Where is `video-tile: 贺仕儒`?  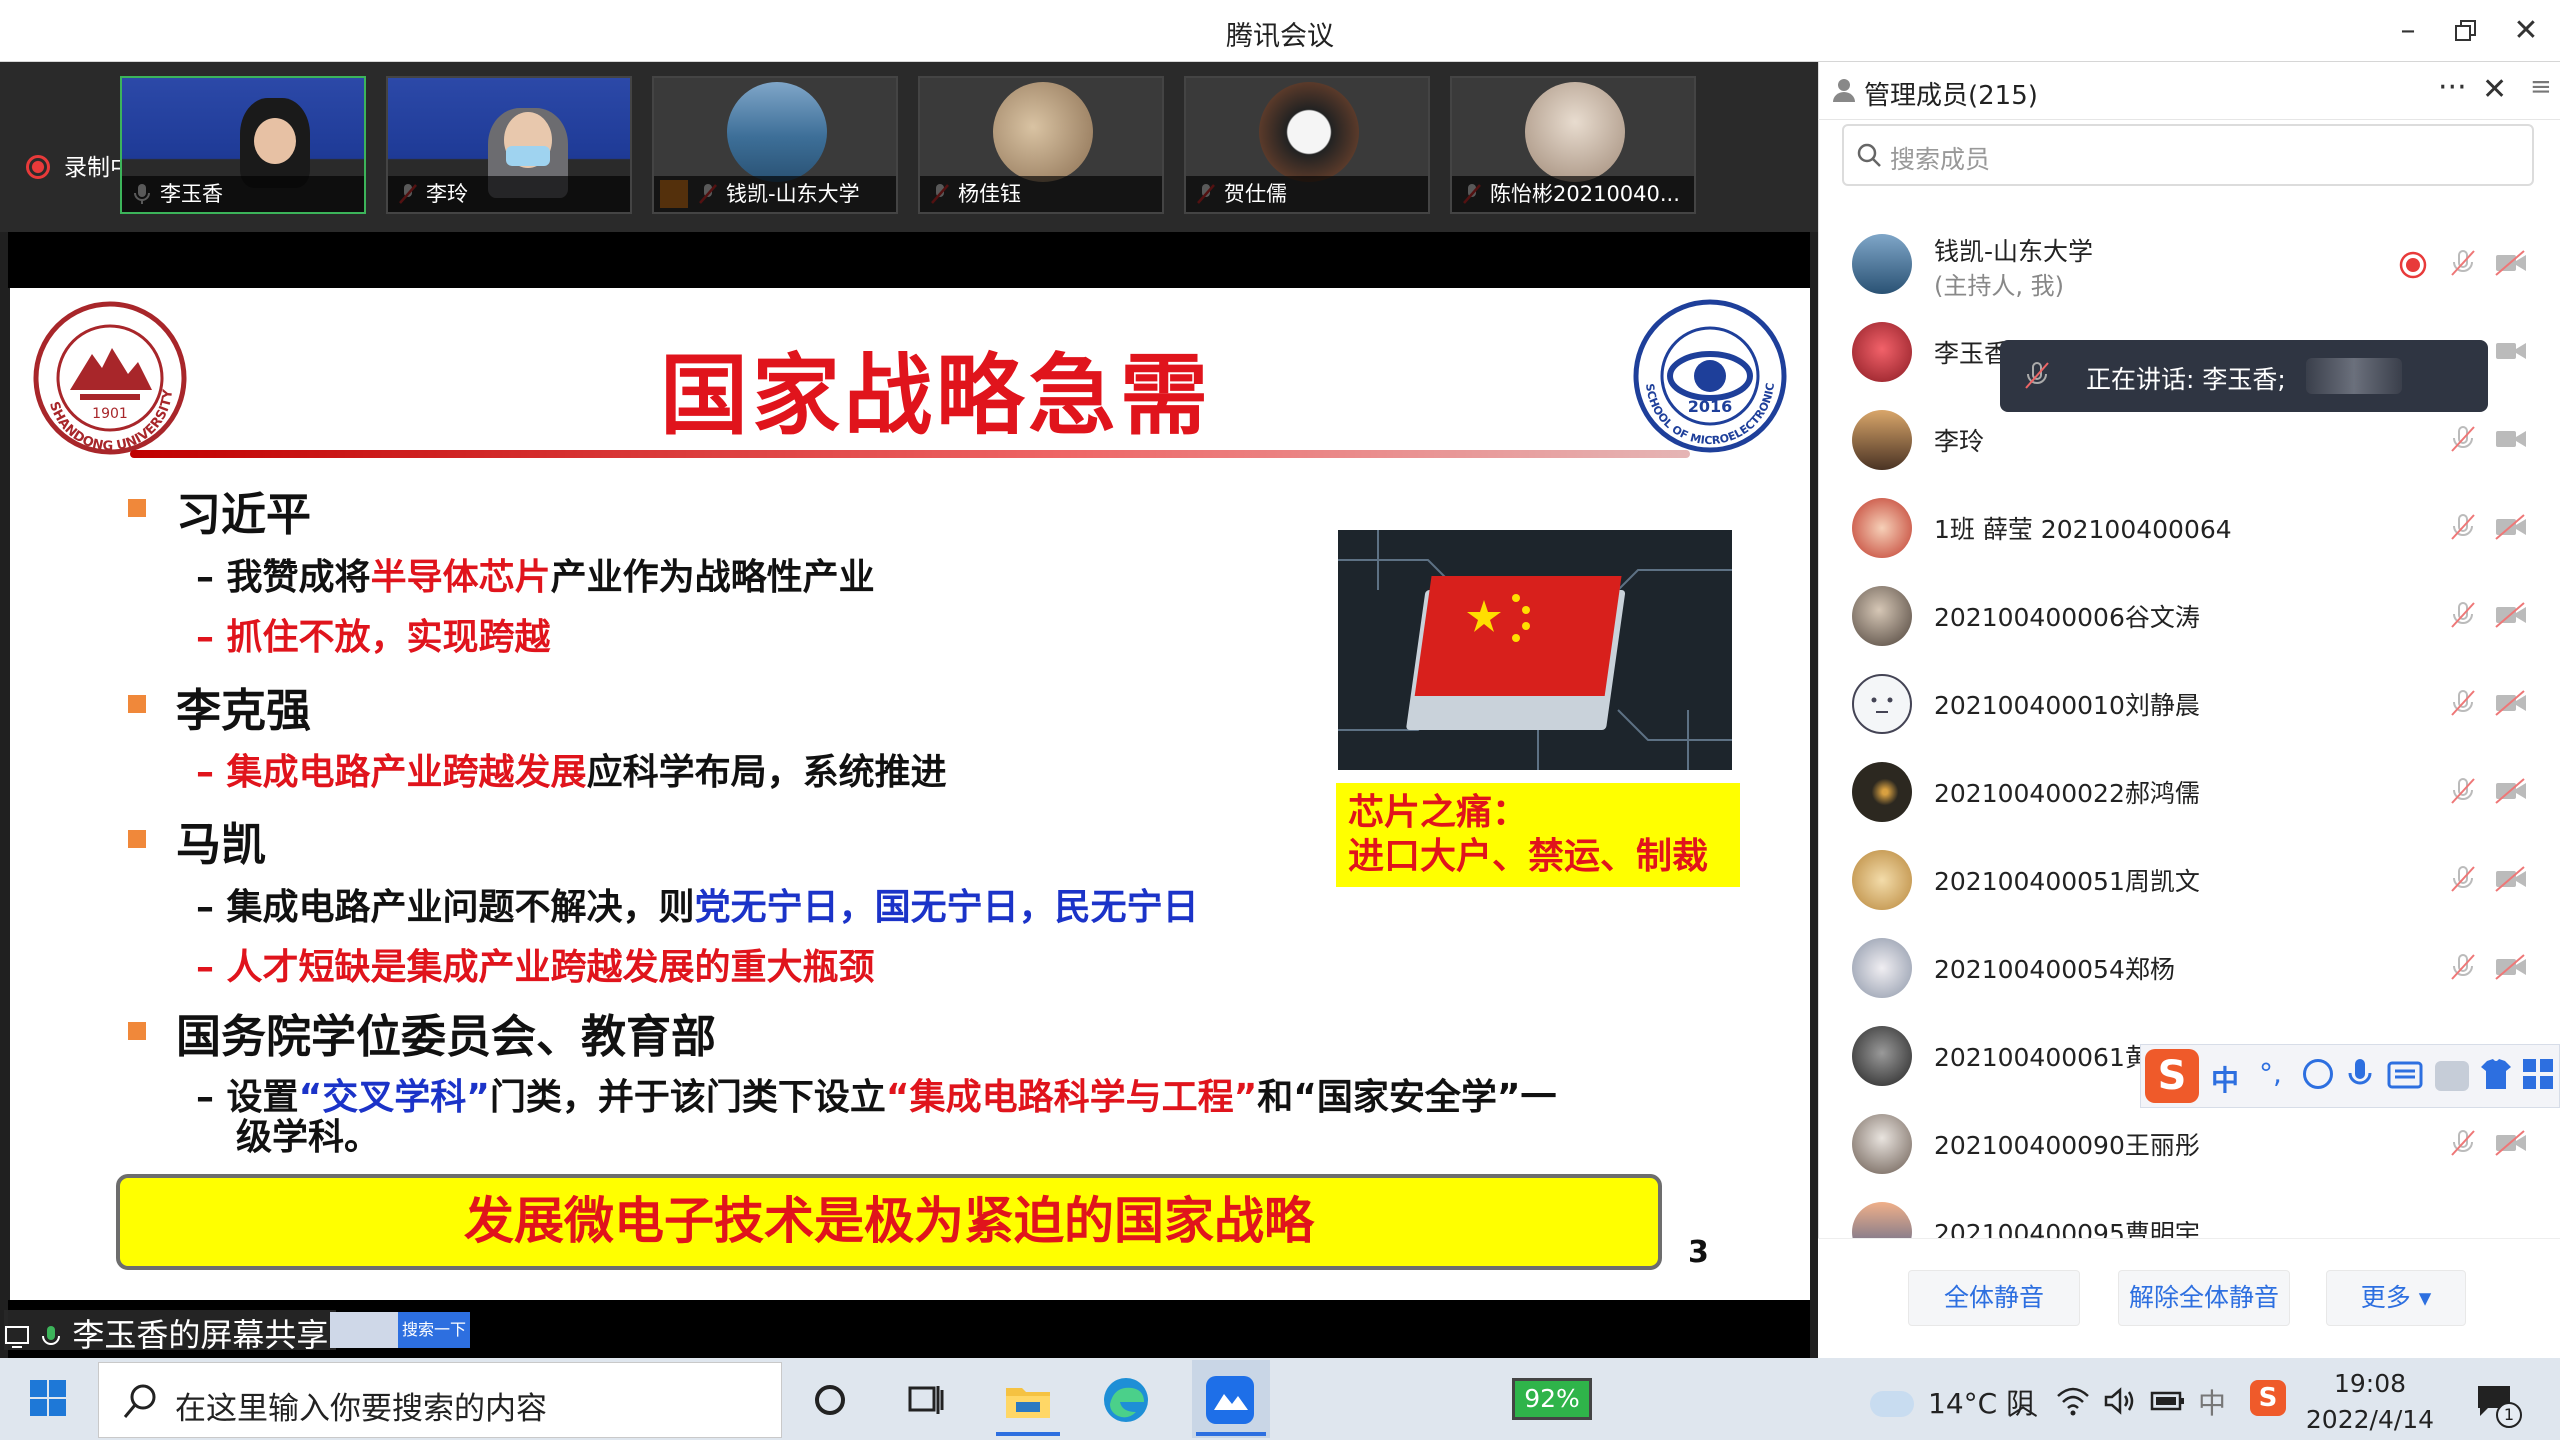
video-tile: 贺仕儒 is located at coordinates (1307, 145).